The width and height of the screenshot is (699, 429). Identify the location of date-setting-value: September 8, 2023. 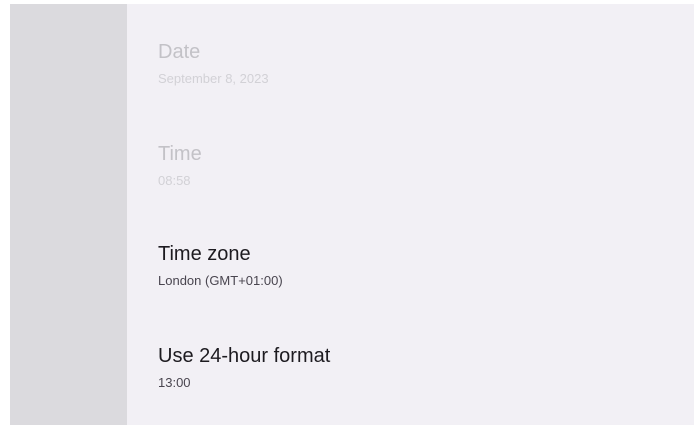
(213, 78).